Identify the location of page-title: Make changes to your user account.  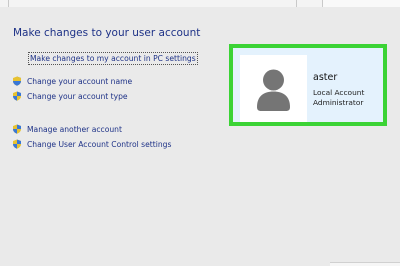
(107, 33).